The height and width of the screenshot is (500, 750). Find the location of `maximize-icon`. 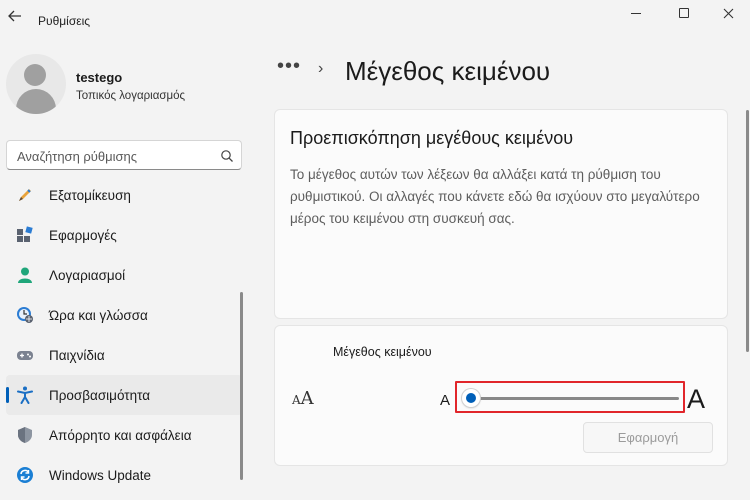

maximize-icon is located at coordinates (684, 13).